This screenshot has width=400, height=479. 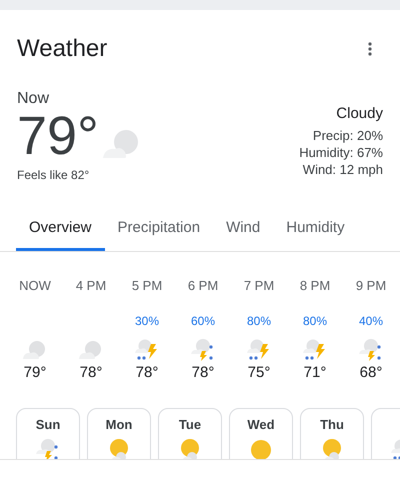 I want to click on sun-icon, so click(x=261, y=448).